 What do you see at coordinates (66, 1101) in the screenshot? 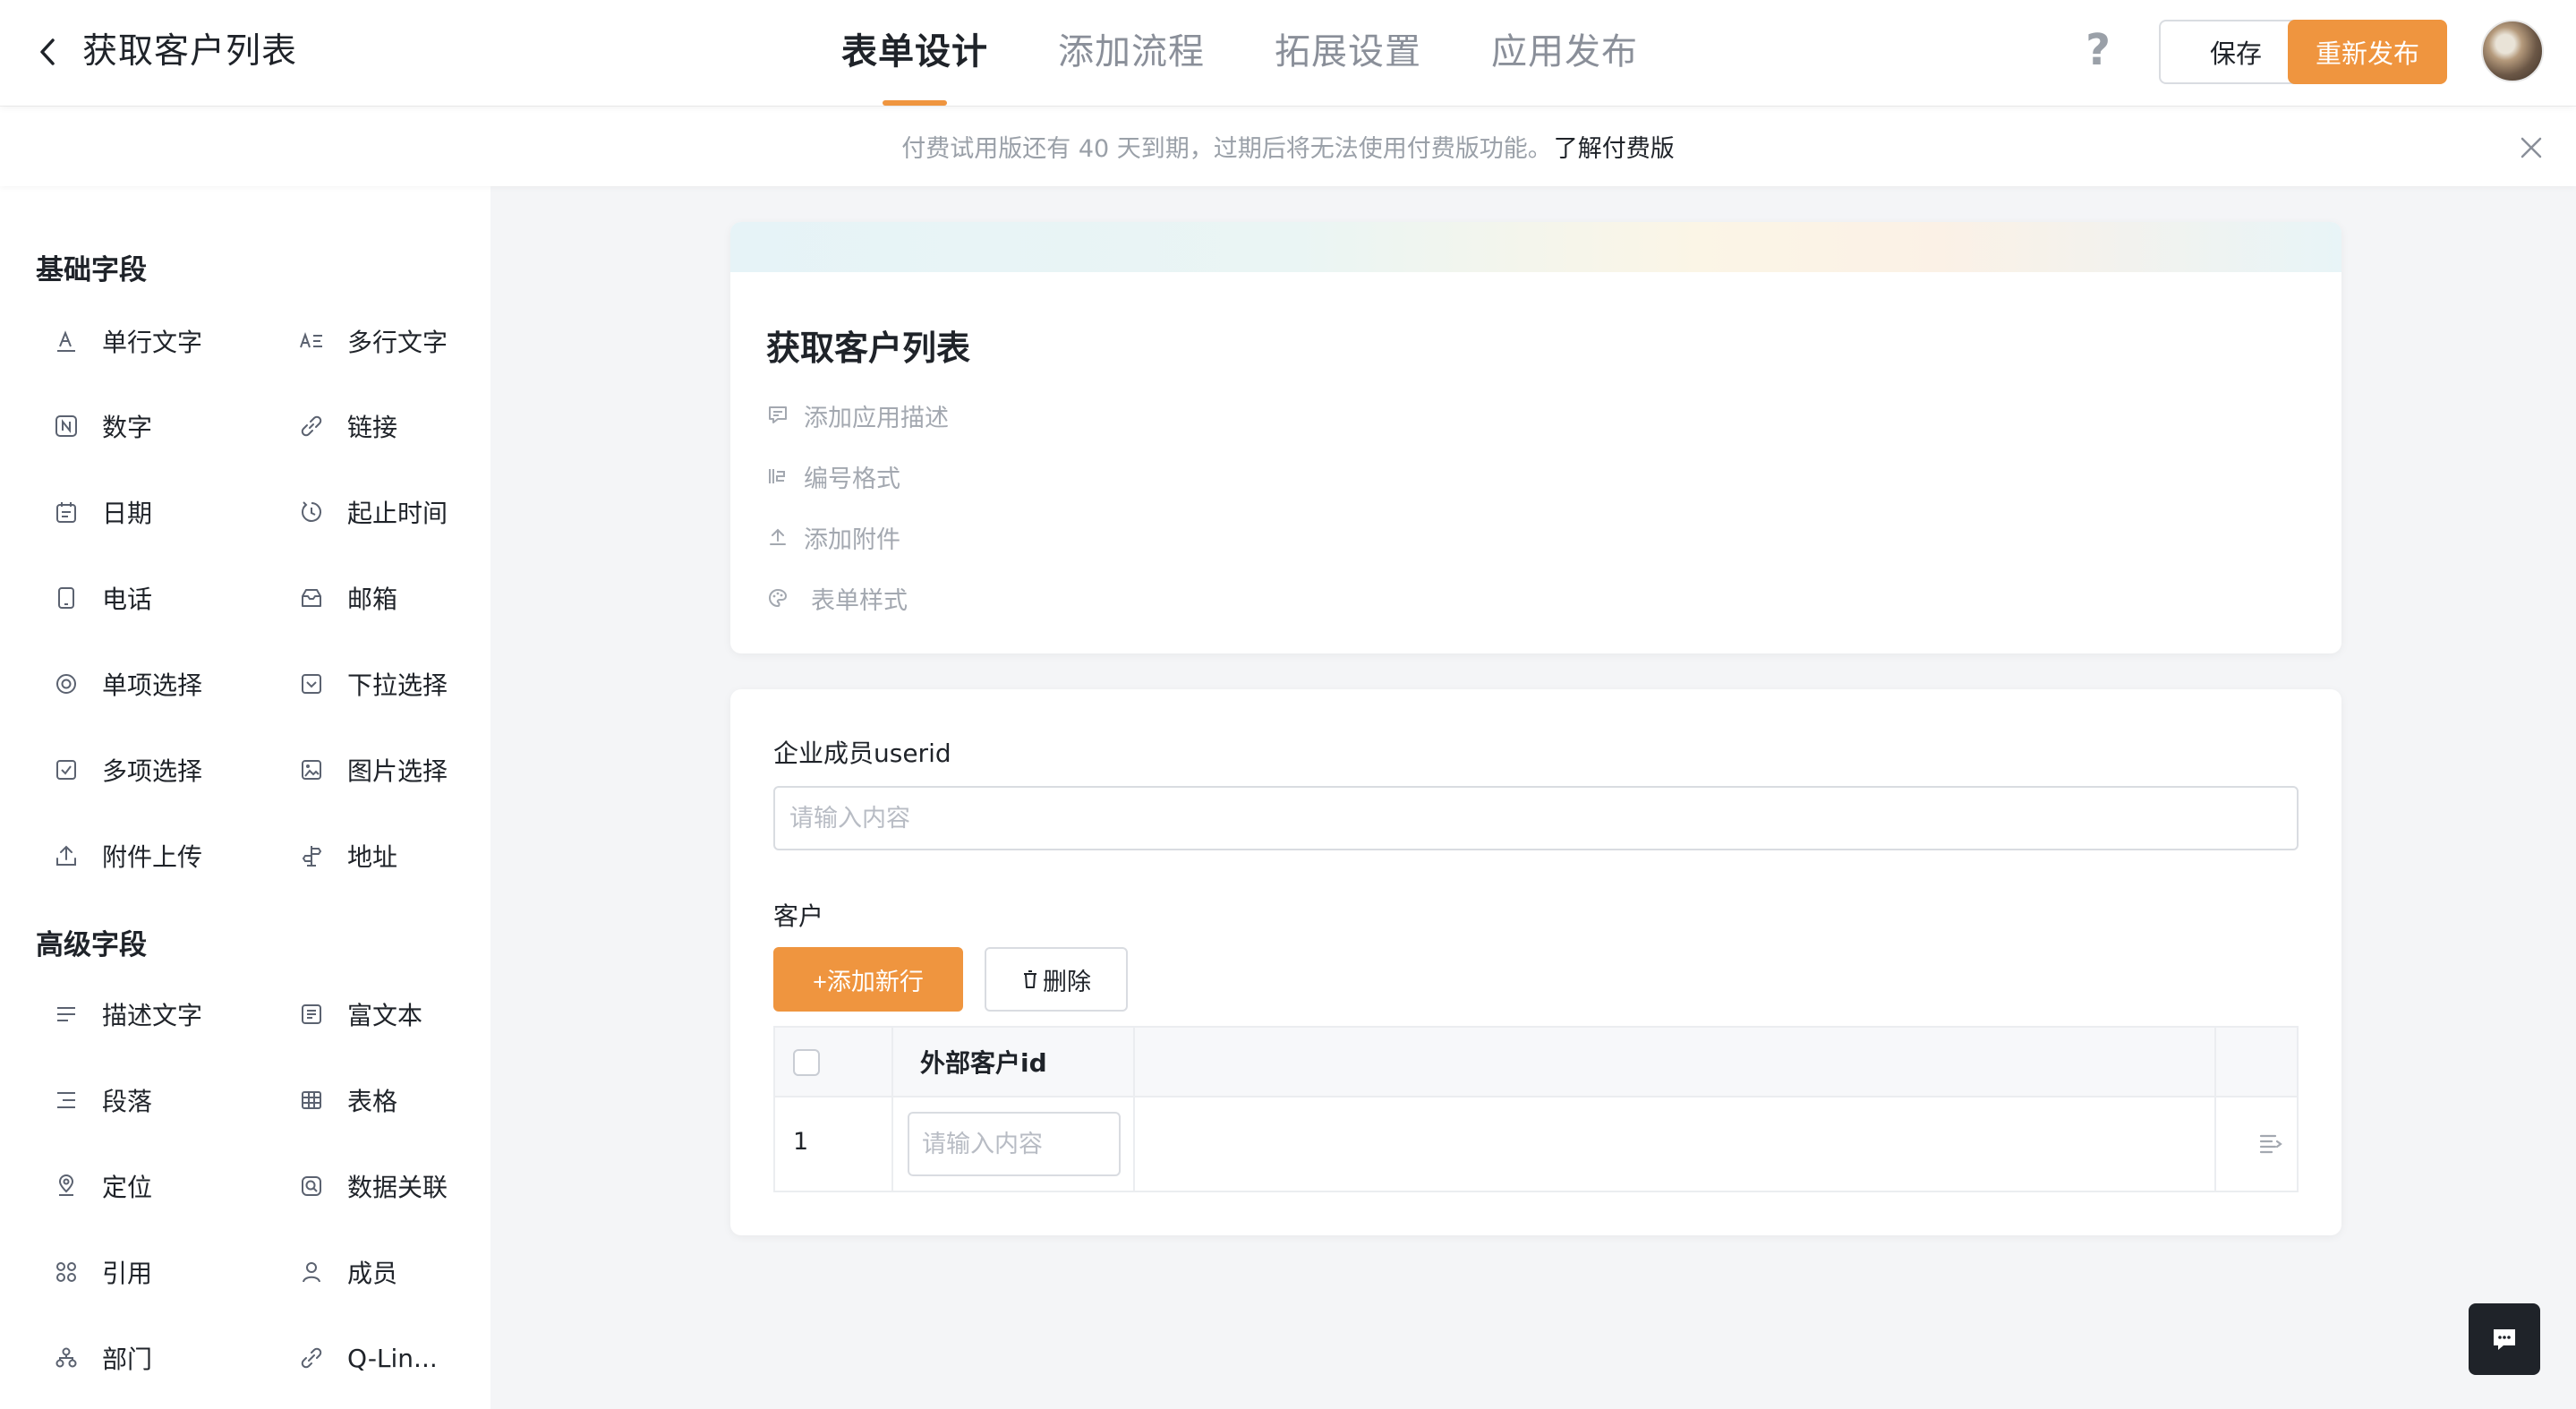
I see `paragraph-icon` at bounding box center [66, 1101].